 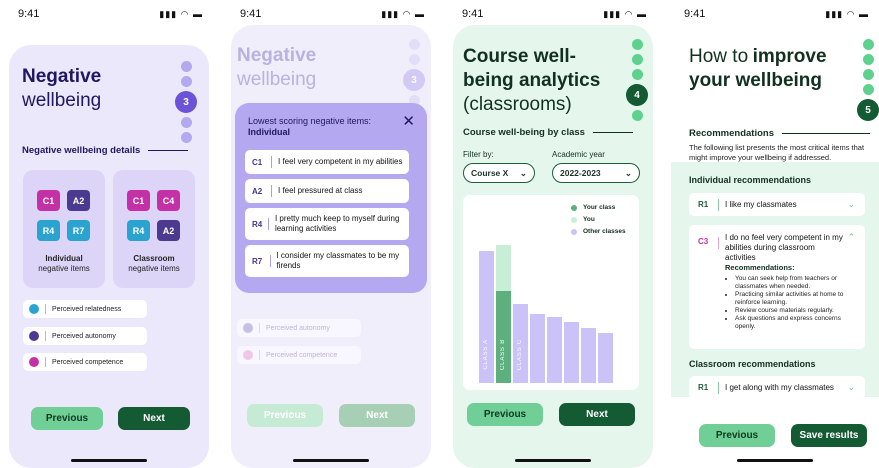 I want to click on tile-r7: R7, so click(x=78, y=230).